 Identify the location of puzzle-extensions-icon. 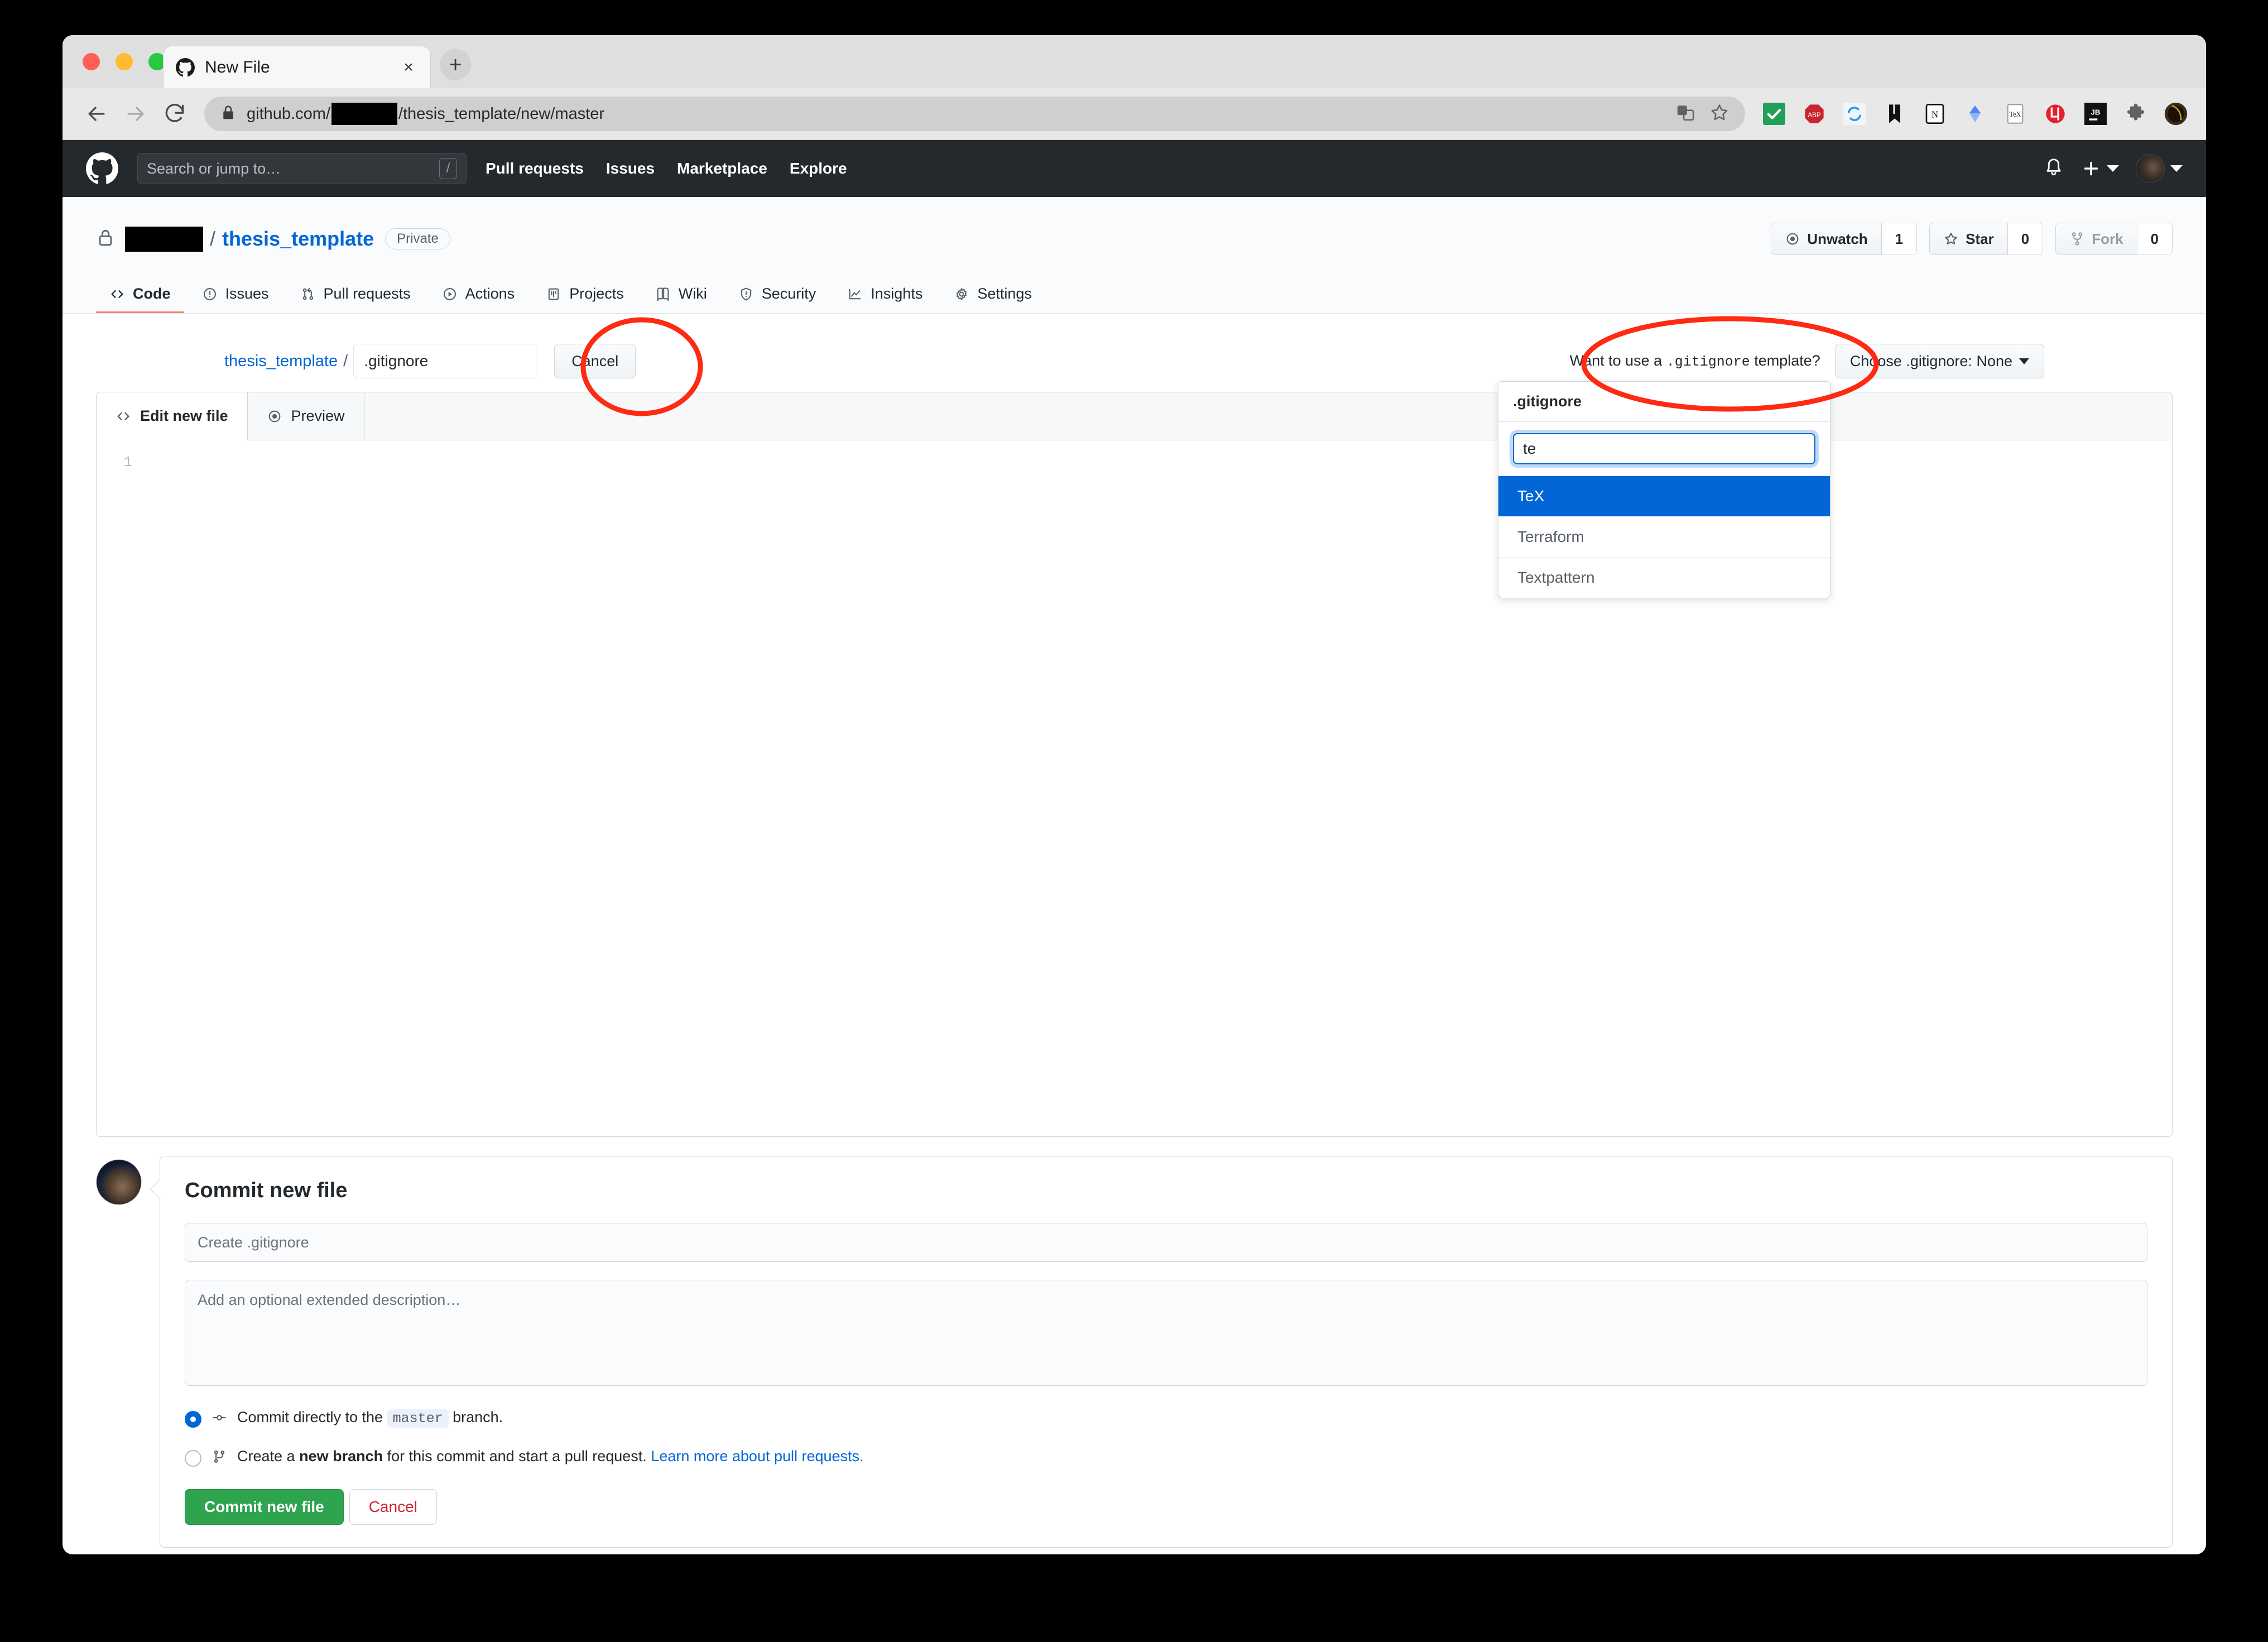
(2135, 113).